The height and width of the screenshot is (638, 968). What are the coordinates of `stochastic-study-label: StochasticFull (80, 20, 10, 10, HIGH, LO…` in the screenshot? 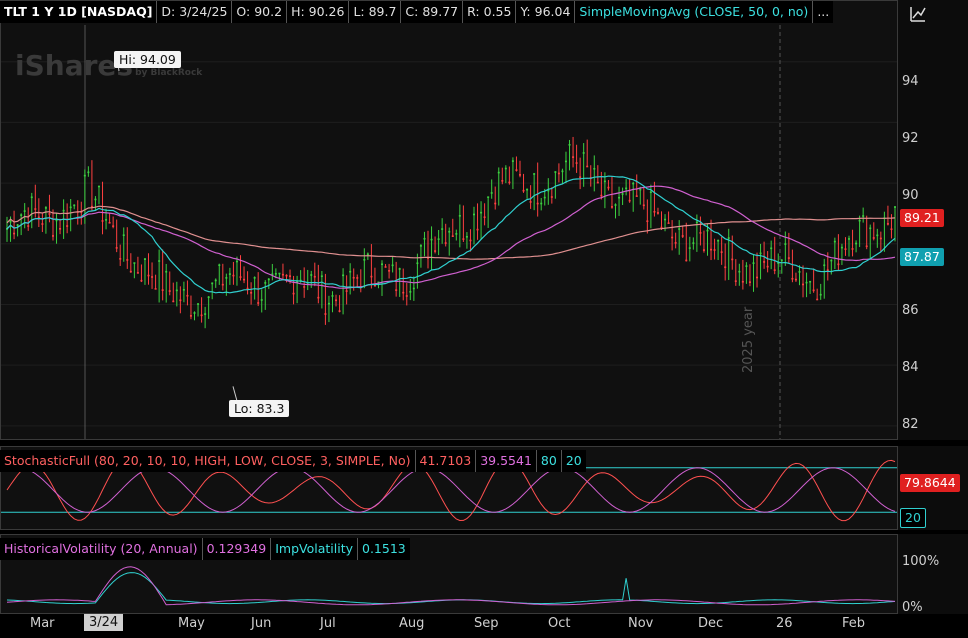 It's located at (208, 461).